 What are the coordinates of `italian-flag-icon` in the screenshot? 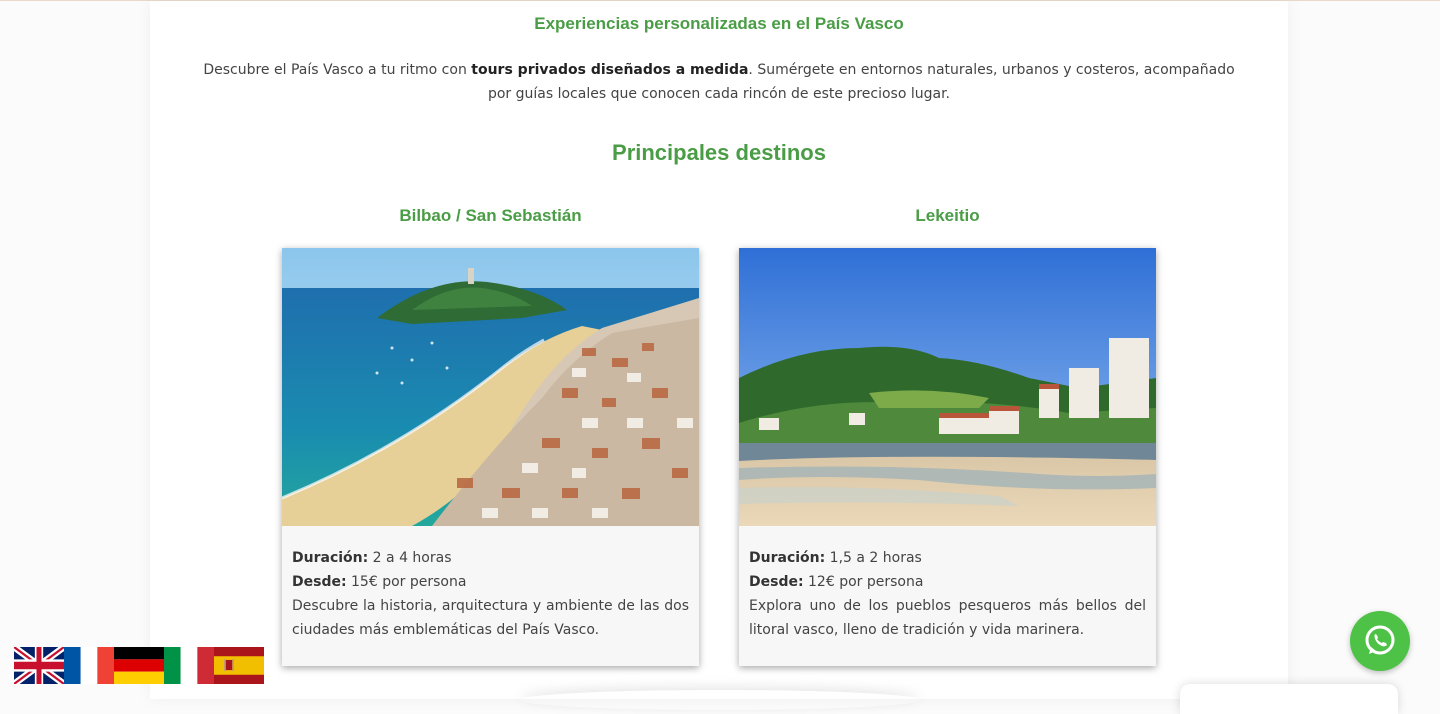 It's located at (189, 665).